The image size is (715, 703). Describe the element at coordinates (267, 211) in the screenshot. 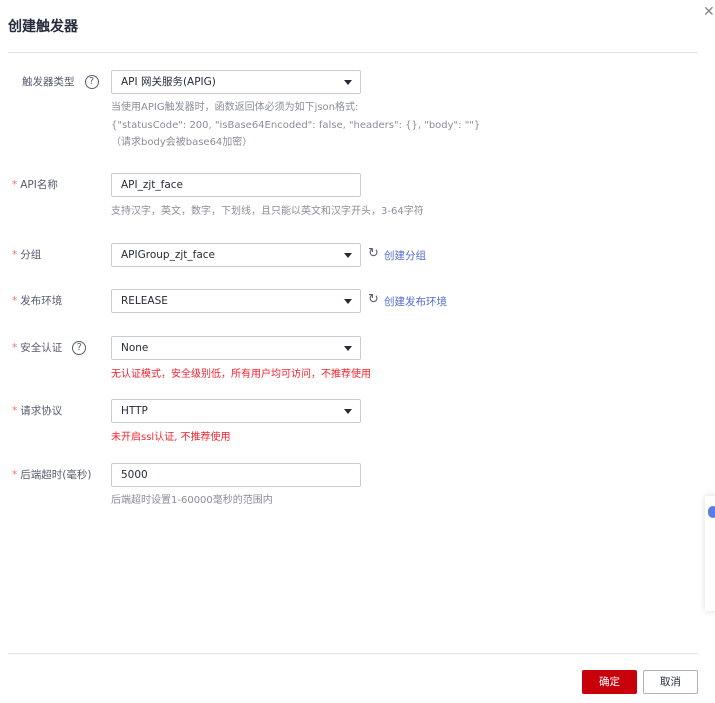

I see `api-name-hint: 支持汉字，英文，数字，下划线，且只能以英文和汉字开头，3-64字符` at that location.